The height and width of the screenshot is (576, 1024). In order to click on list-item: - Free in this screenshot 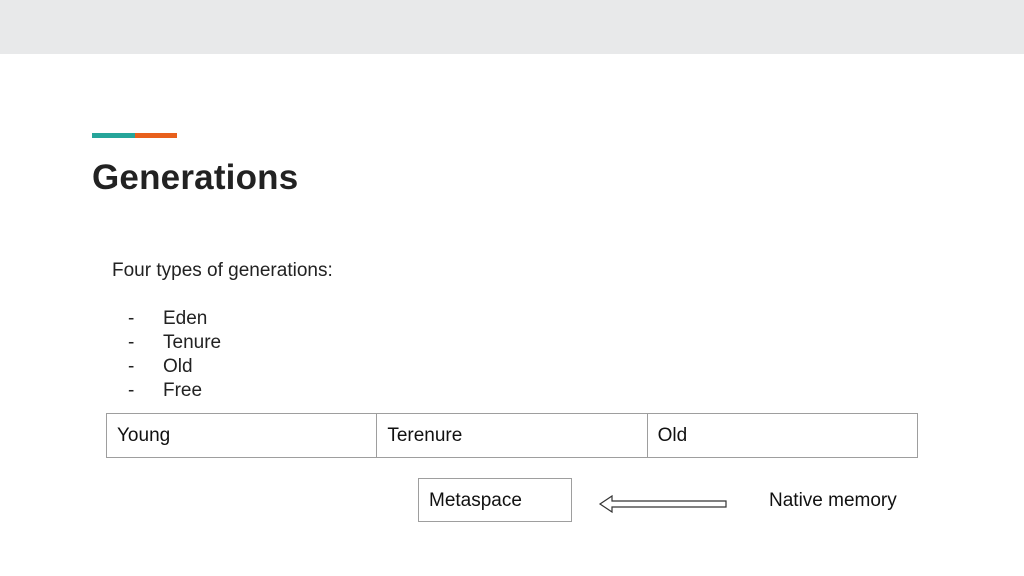, I will do `click(174, 391)`.